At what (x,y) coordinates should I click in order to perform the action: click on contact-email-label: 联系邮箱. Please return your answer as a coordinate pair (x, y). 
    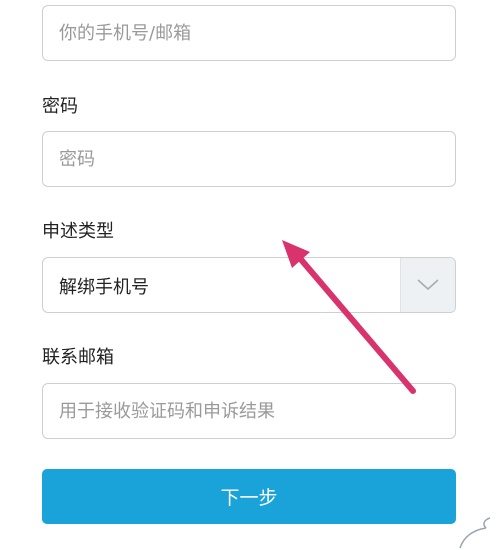
    Looking at the image, I should click on (78, 357).